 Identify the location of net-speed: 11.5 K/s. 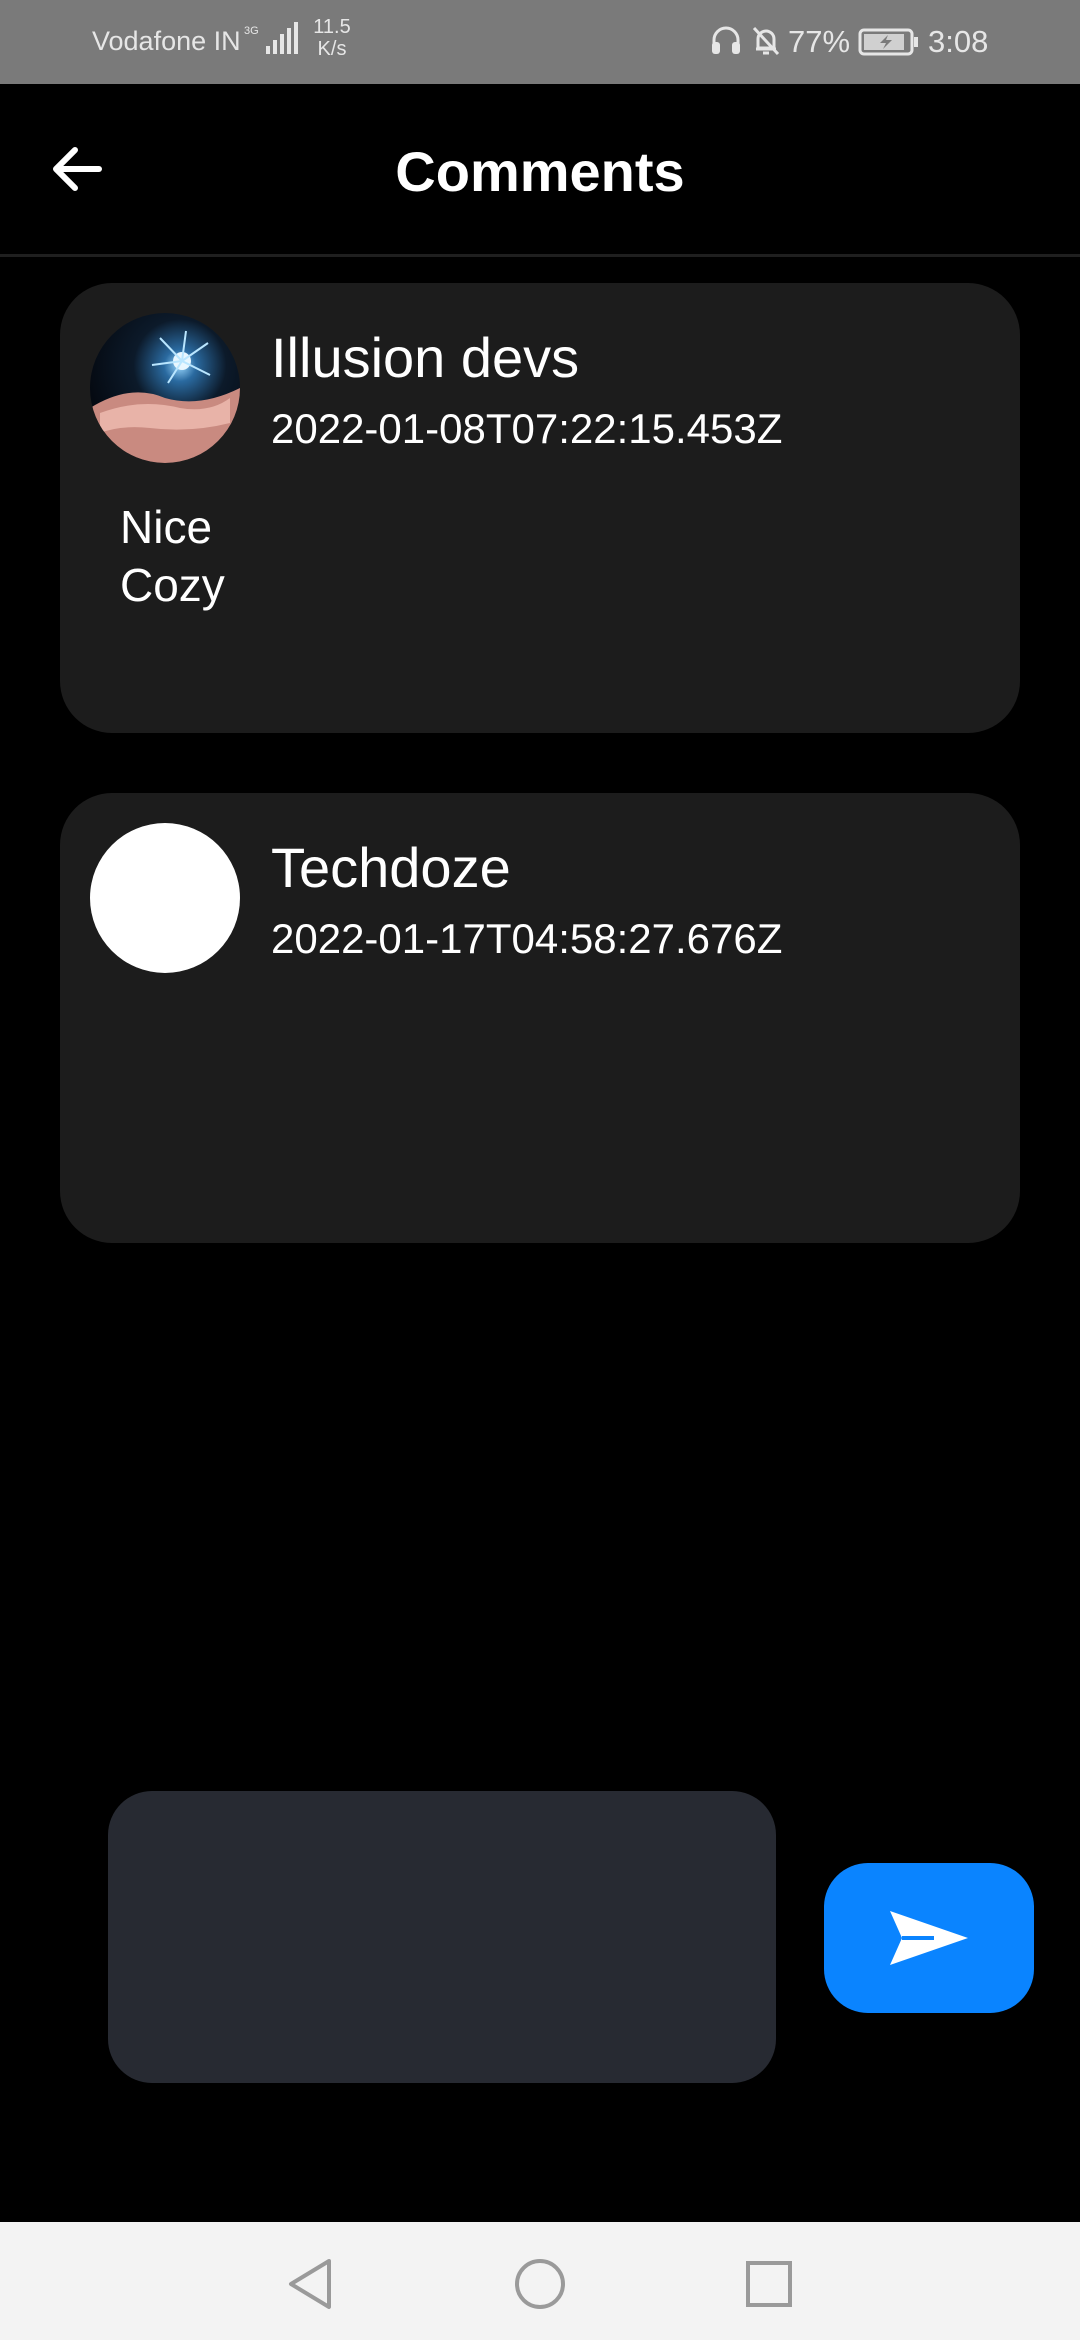
(332, 38).